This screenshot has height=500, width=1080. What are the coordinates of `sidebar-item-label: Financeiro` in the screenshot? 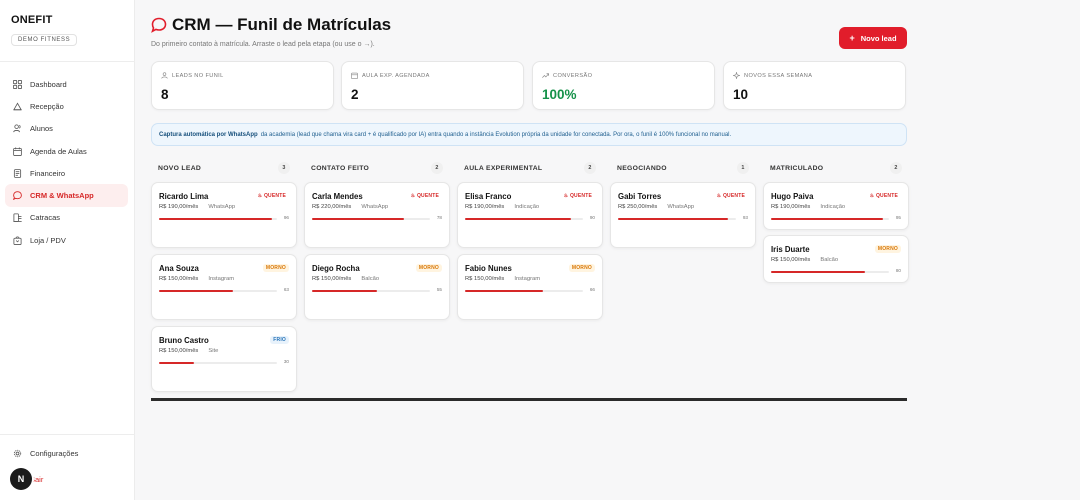 It's located at (48, 173).